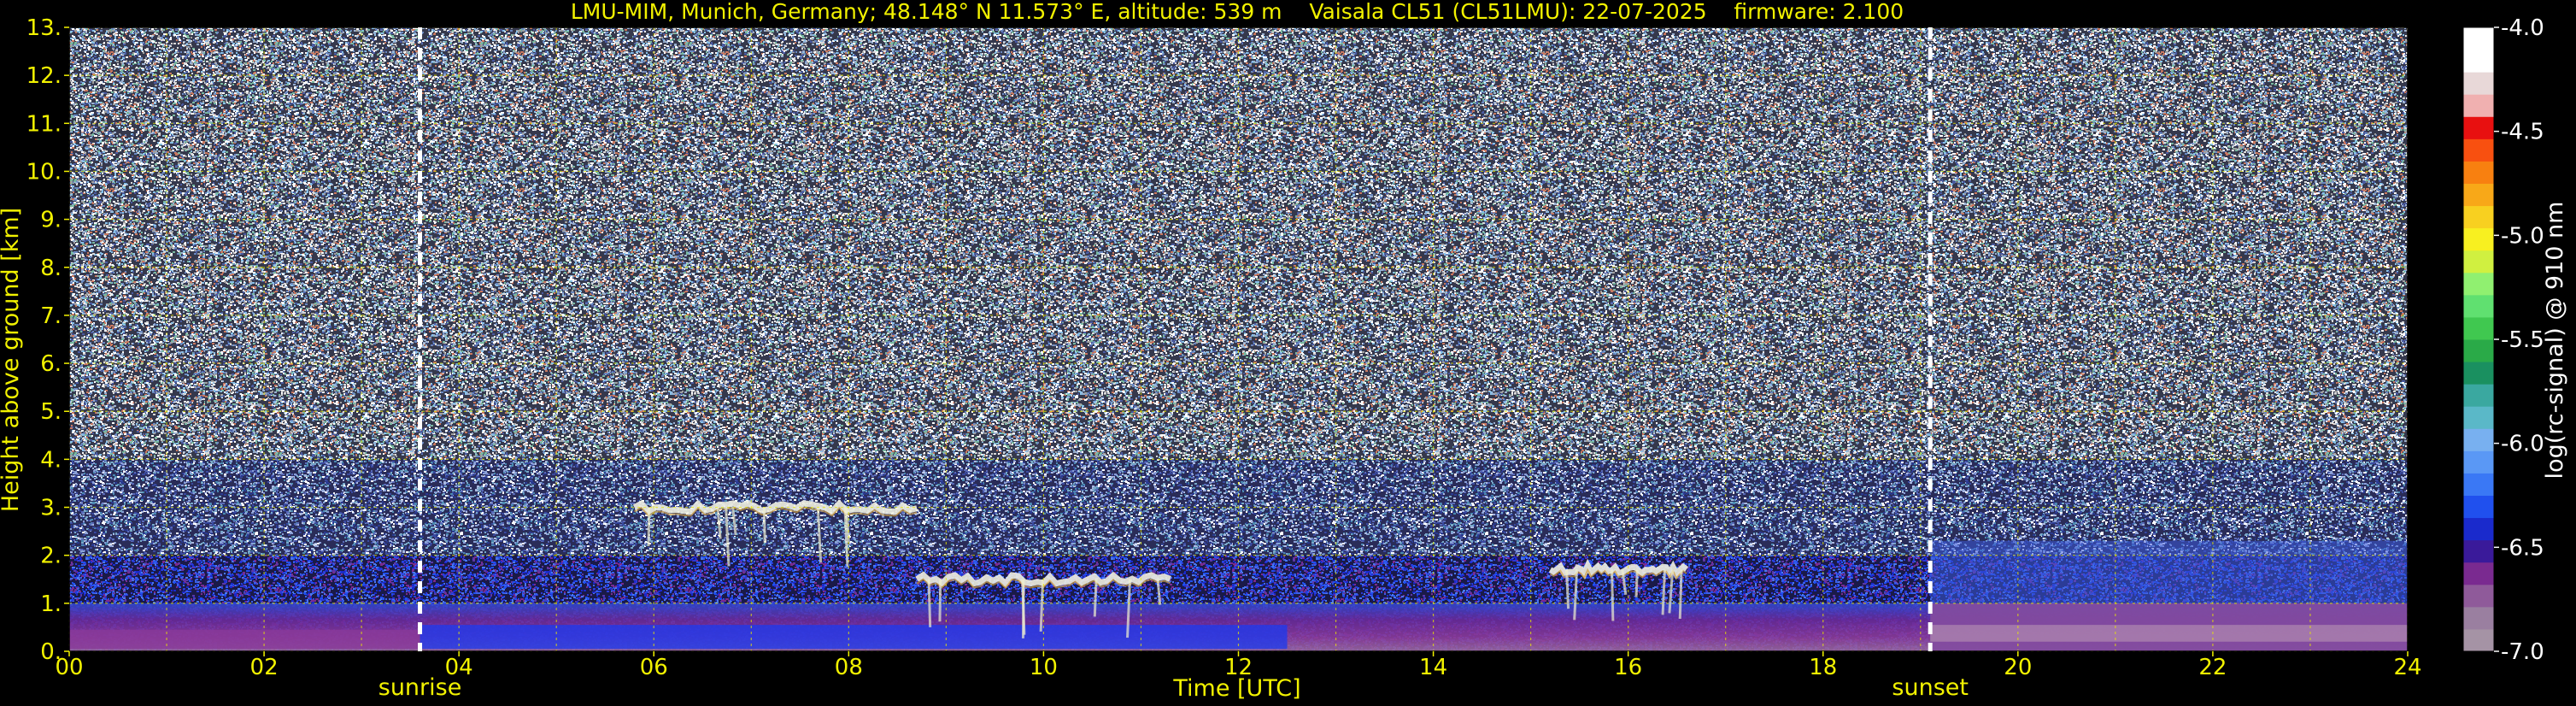 The width and height of the screenshot is (2576, 706). What do you see at coordinates (2522, 132) in the screenshot?
I see `colorbar-tick-label: -4.5` at bounding box center [2522, 132].